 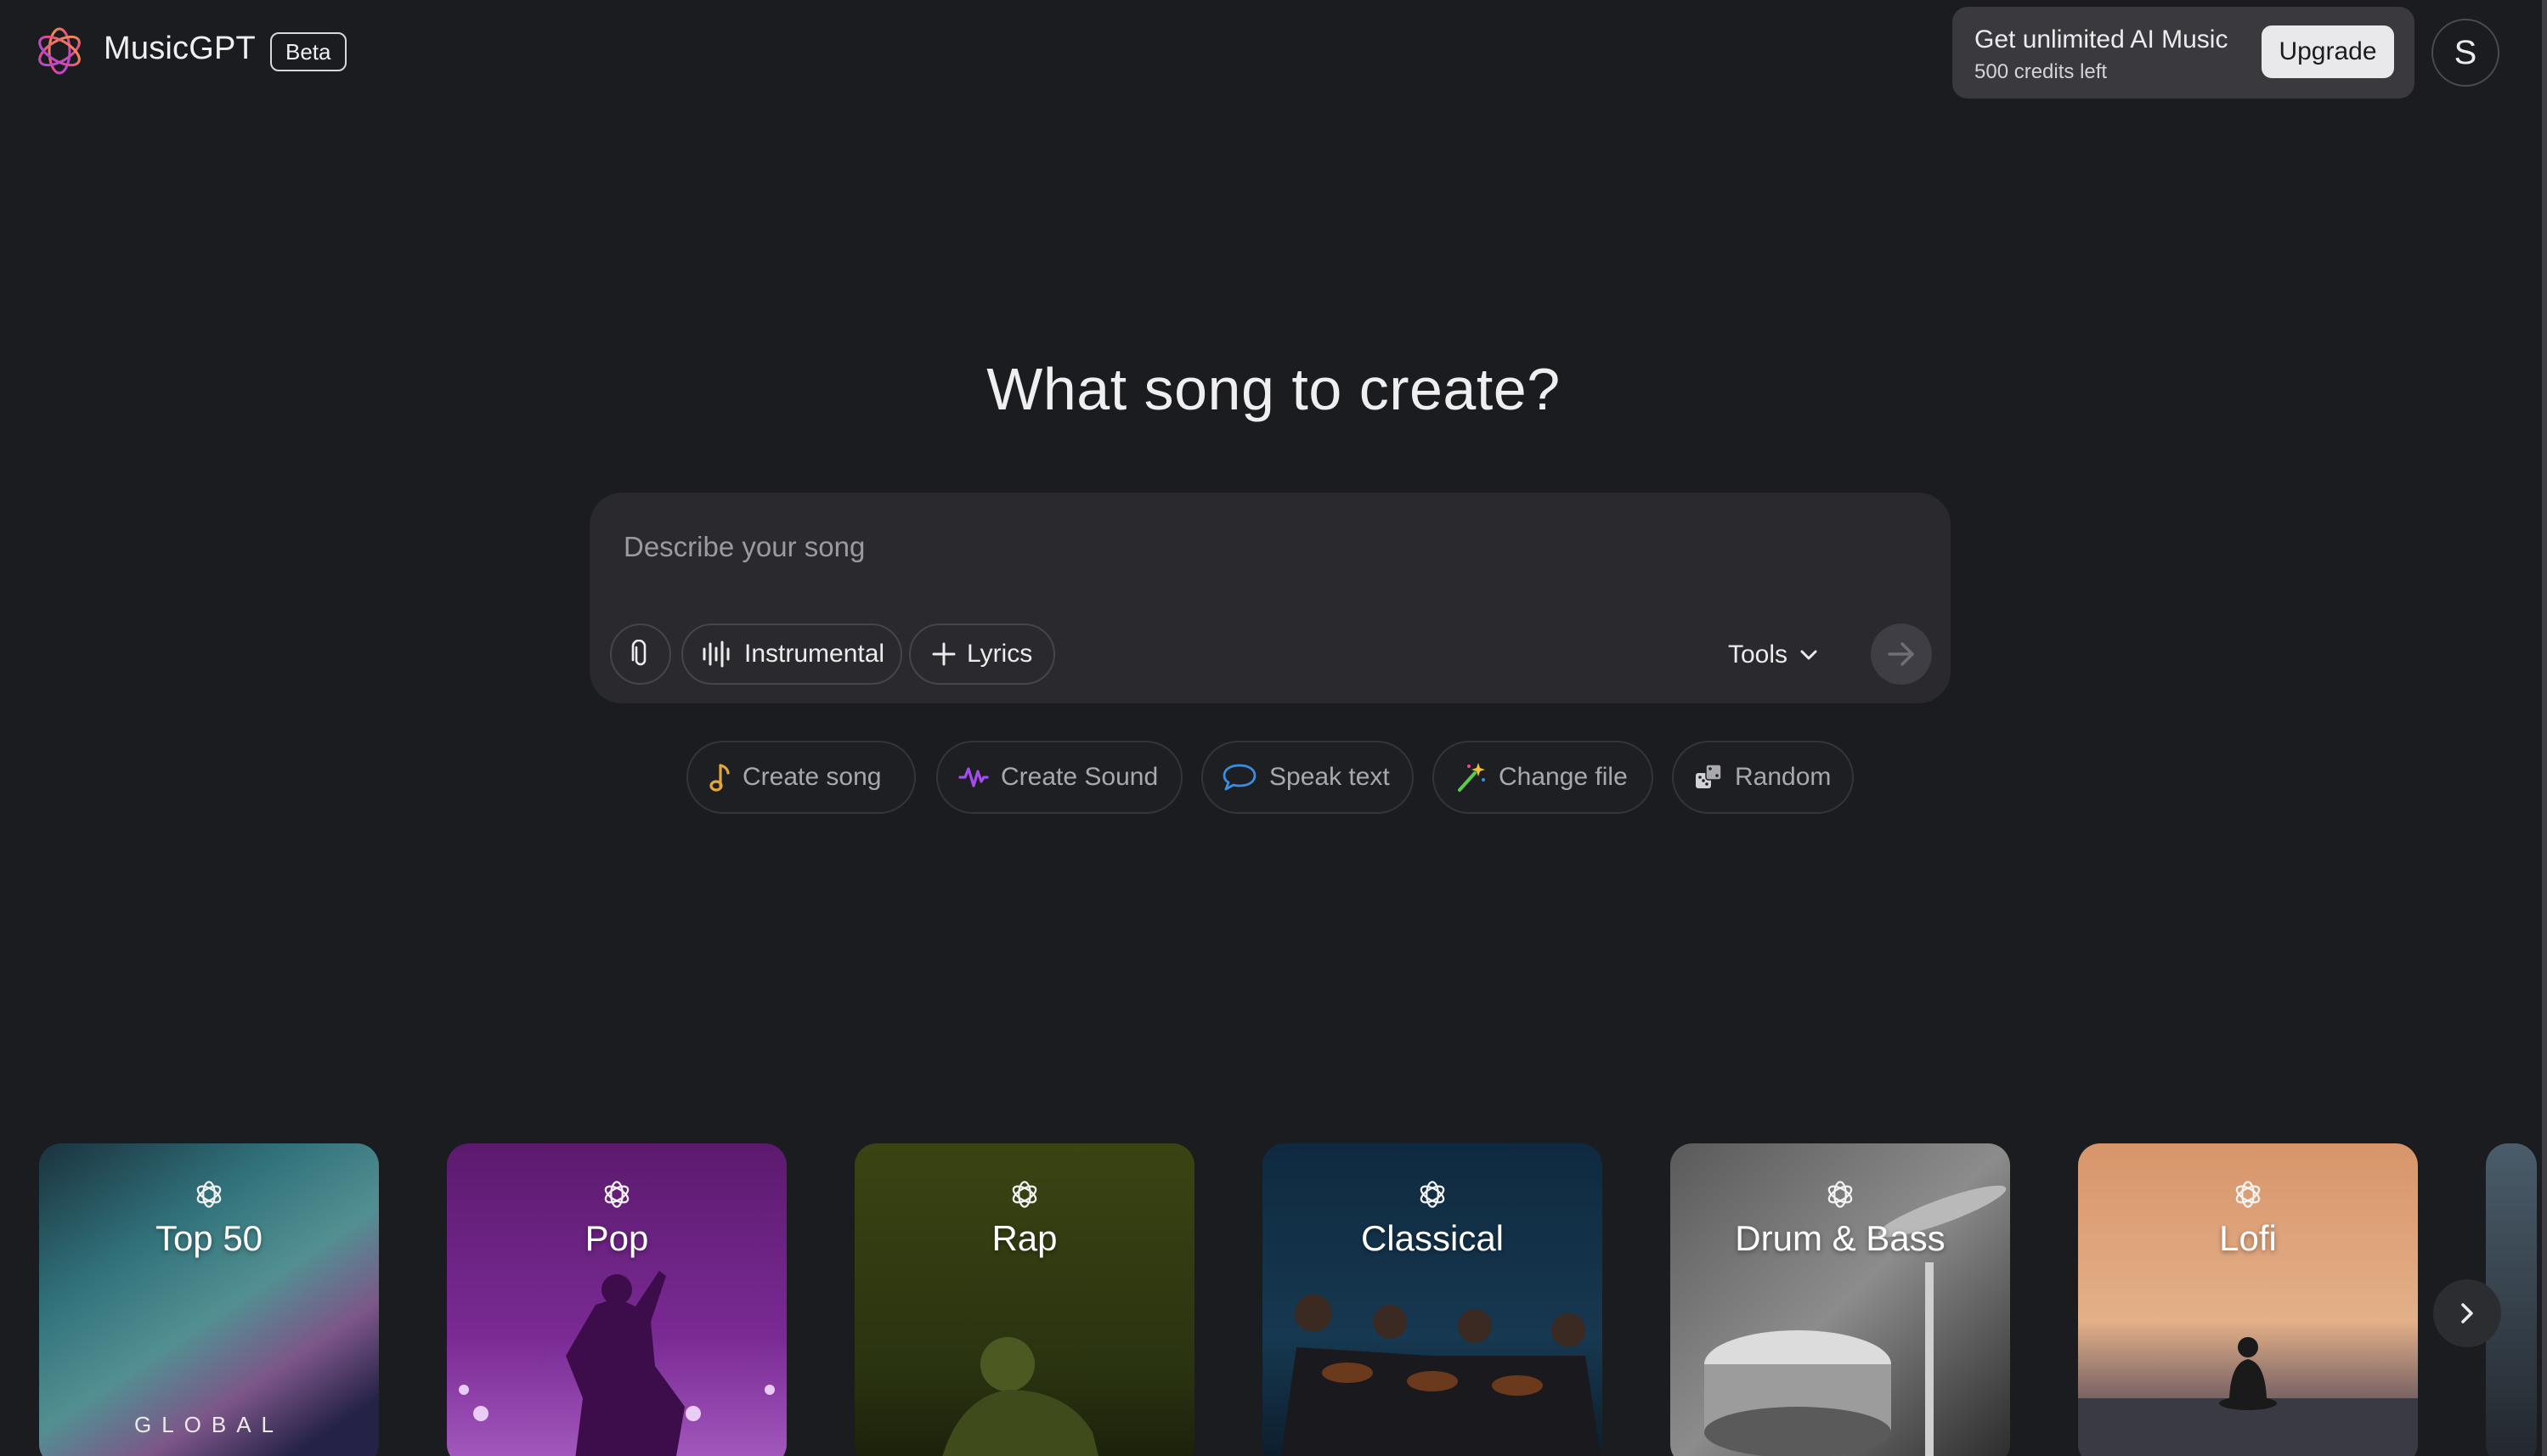 What do you see at coordinates (1024, 1238) in the screenshot?
I see `genre-label: Rap` at bounding box center [1024, 1238].